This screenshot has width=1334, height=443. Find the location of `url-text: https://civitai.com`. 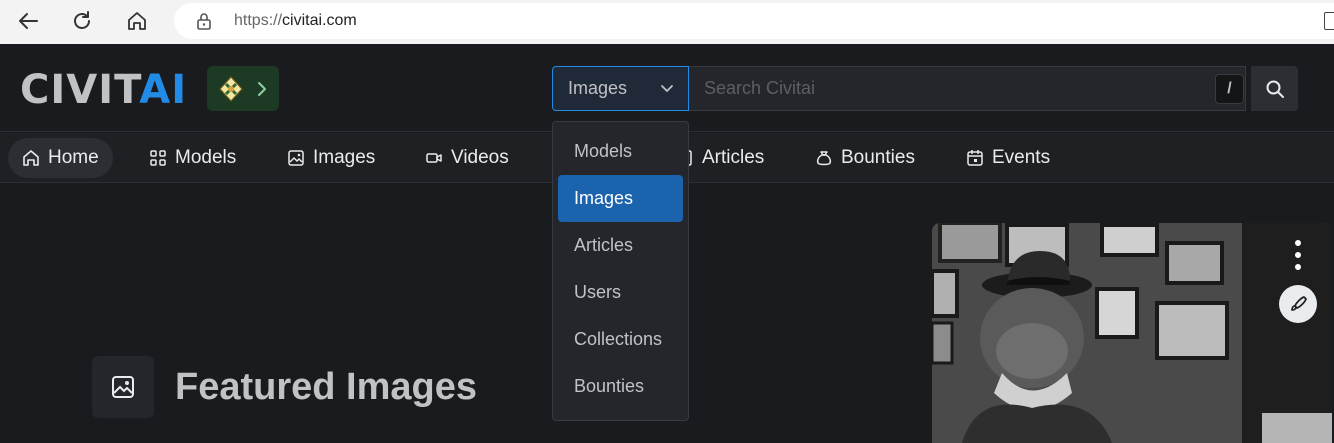

url-text: https://civitai.com is located at coordinates (295, 20).